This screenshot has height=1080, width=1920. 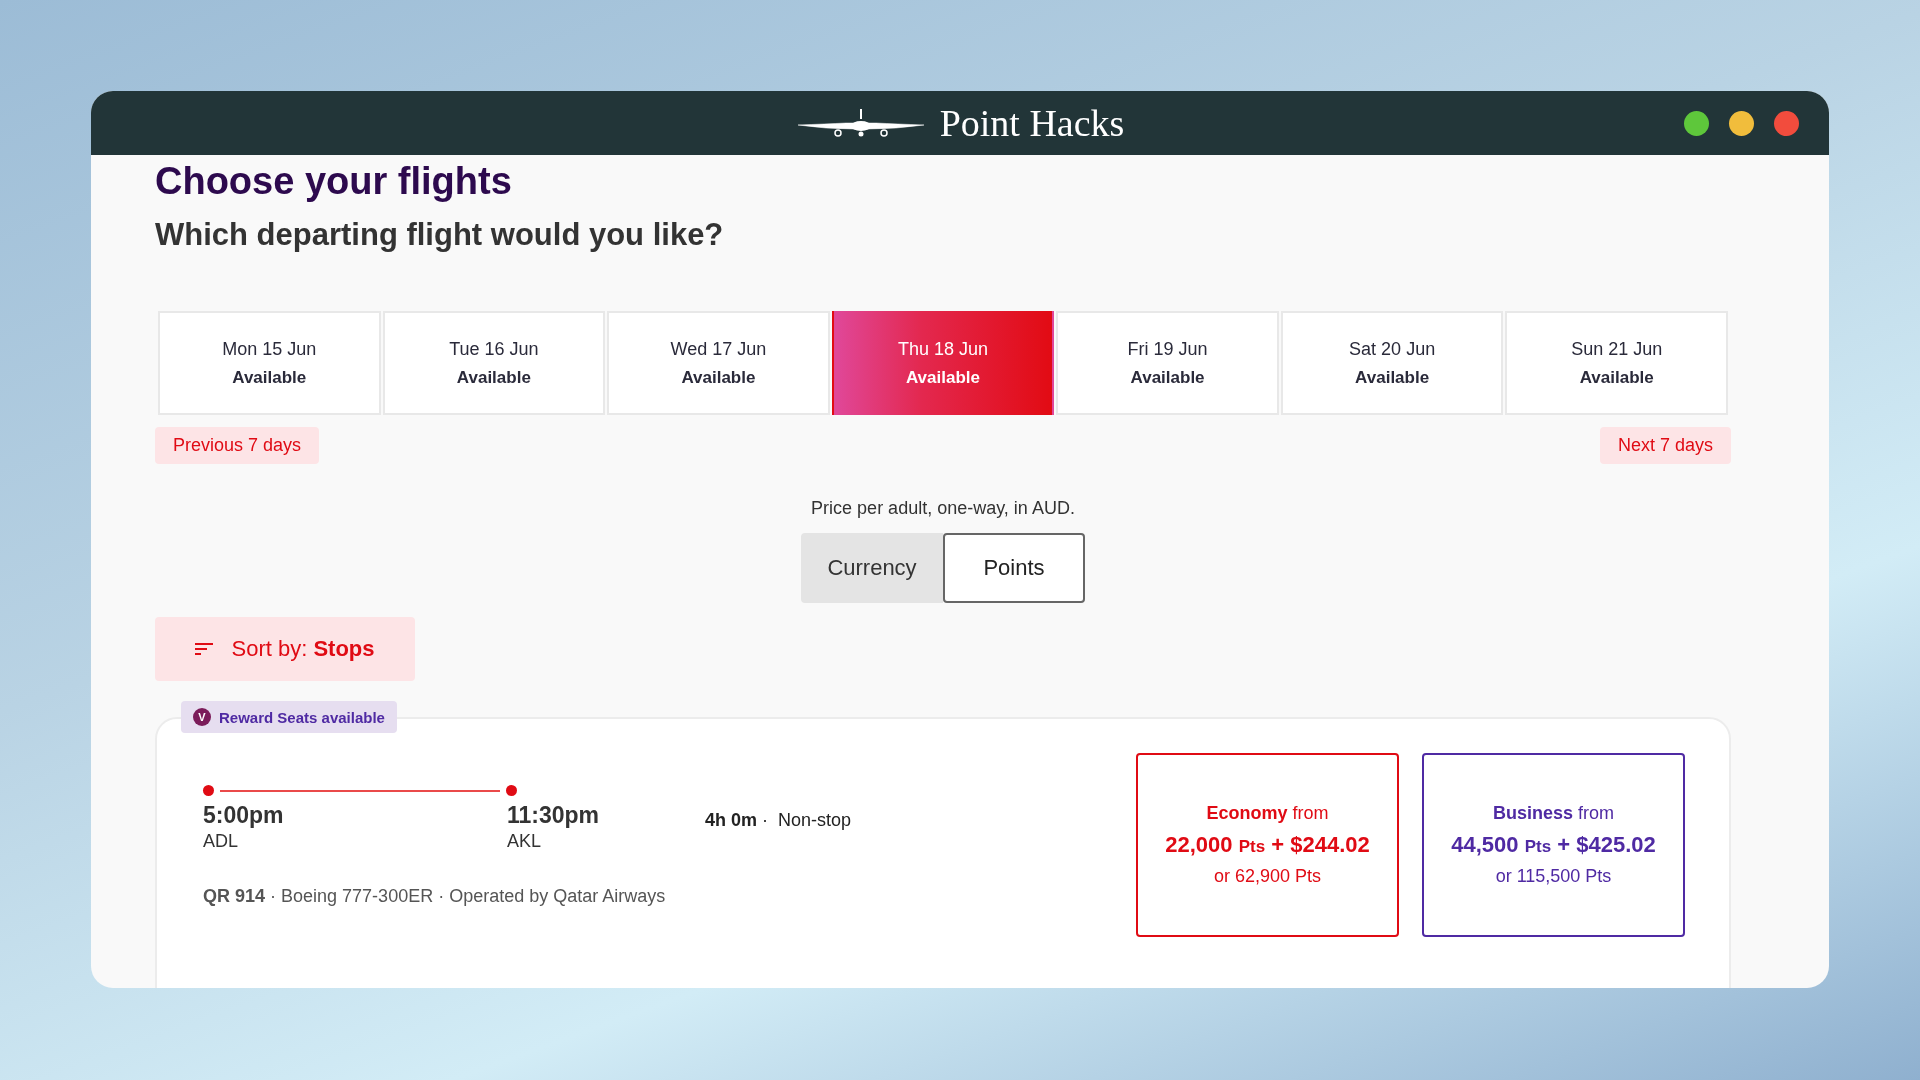 What do you see at coordinates (718, 363) in the screenshot?
I see `date-tab: Wed 17 Jun Available` at bounding box center [718, 363].